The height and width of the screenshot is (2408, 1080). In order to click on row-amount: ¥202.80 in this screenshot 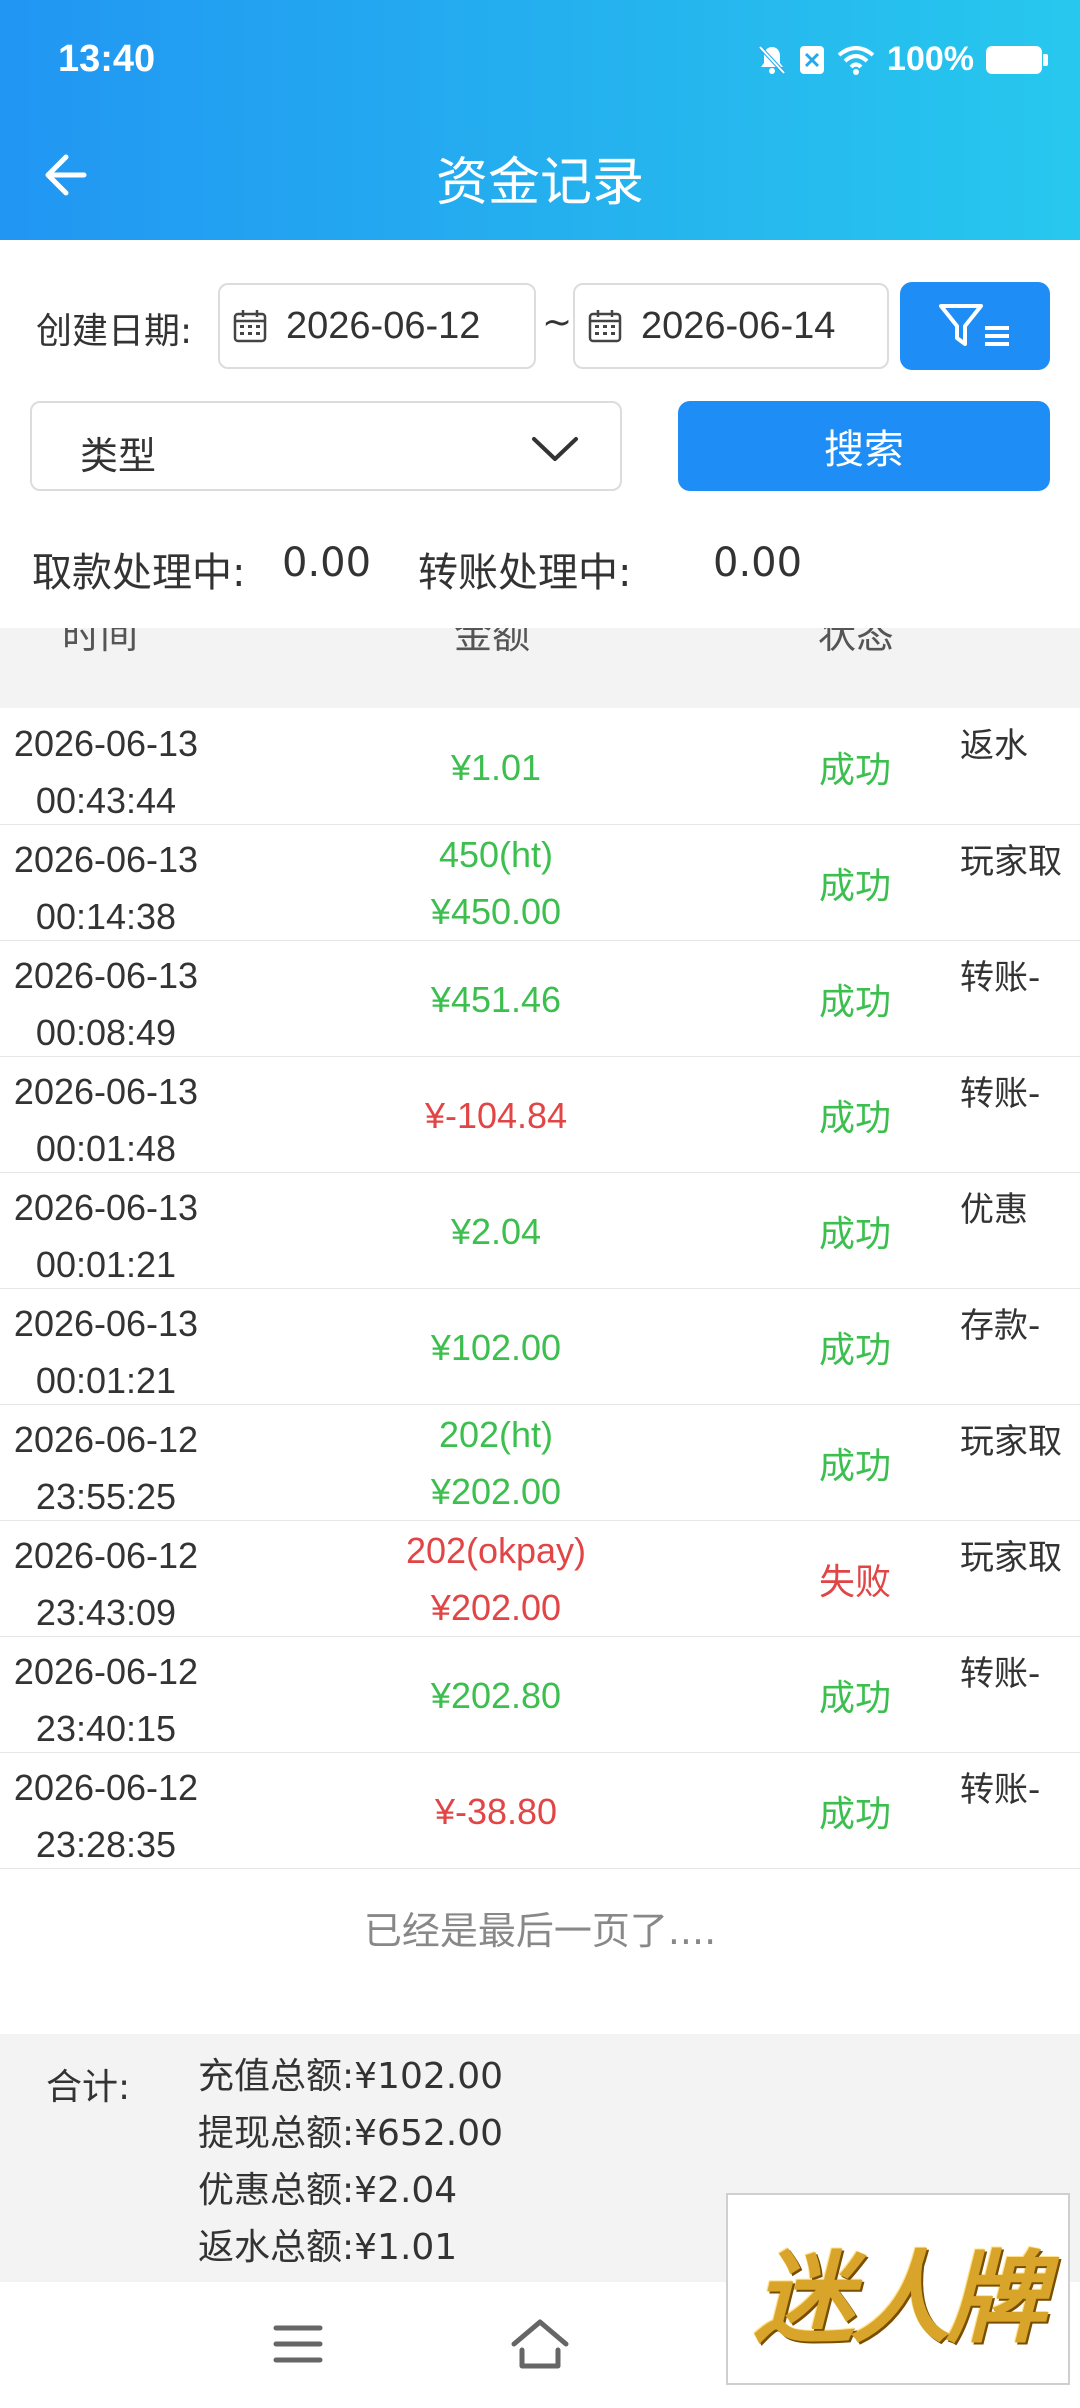, I will do `click(496, 1694)`.